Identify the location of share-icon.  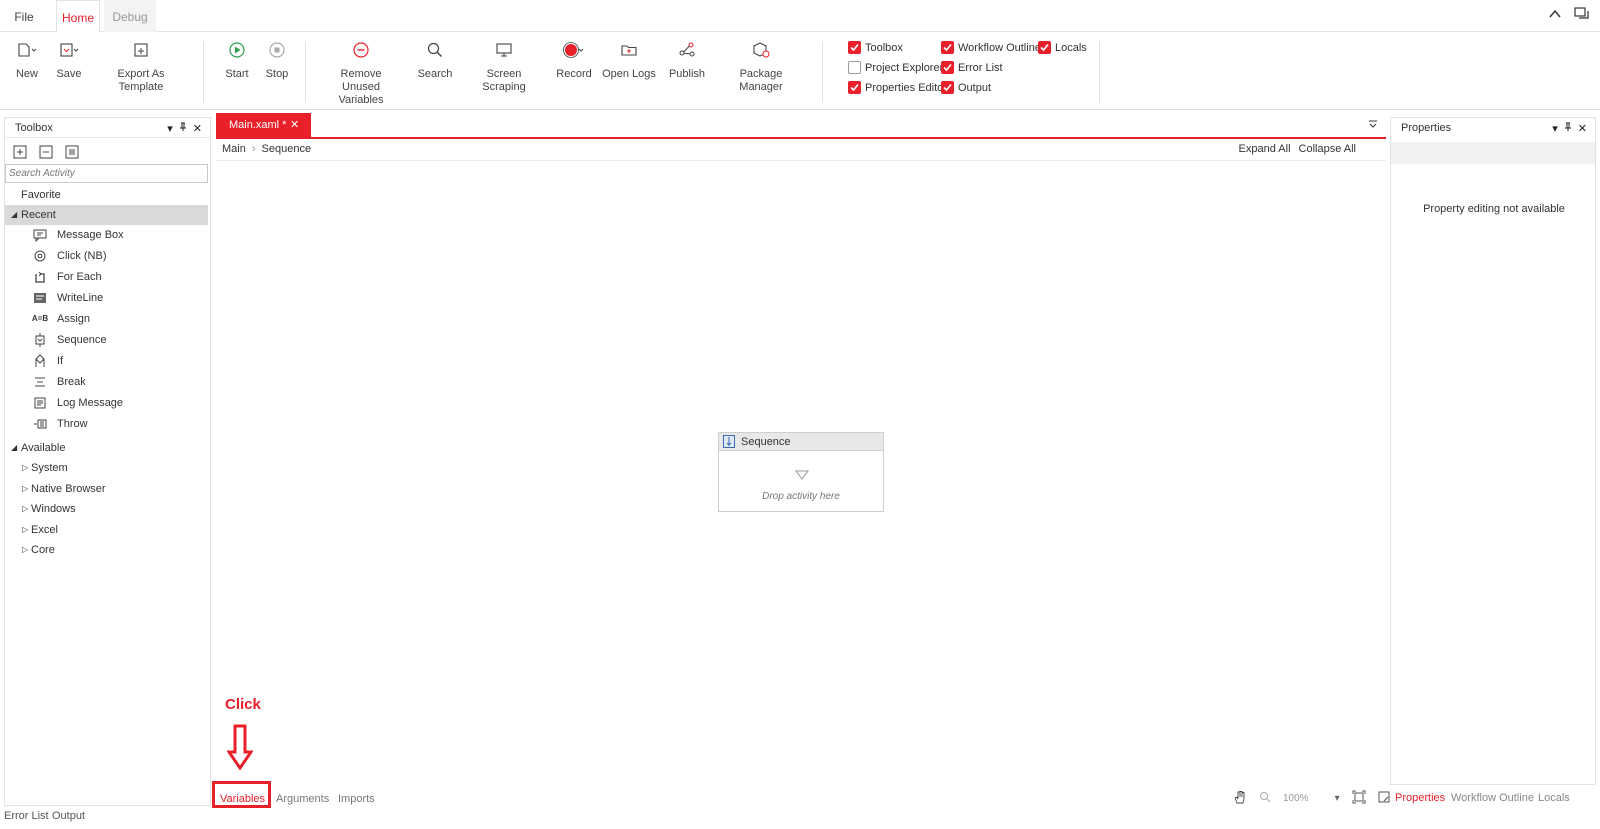
(687, 50).